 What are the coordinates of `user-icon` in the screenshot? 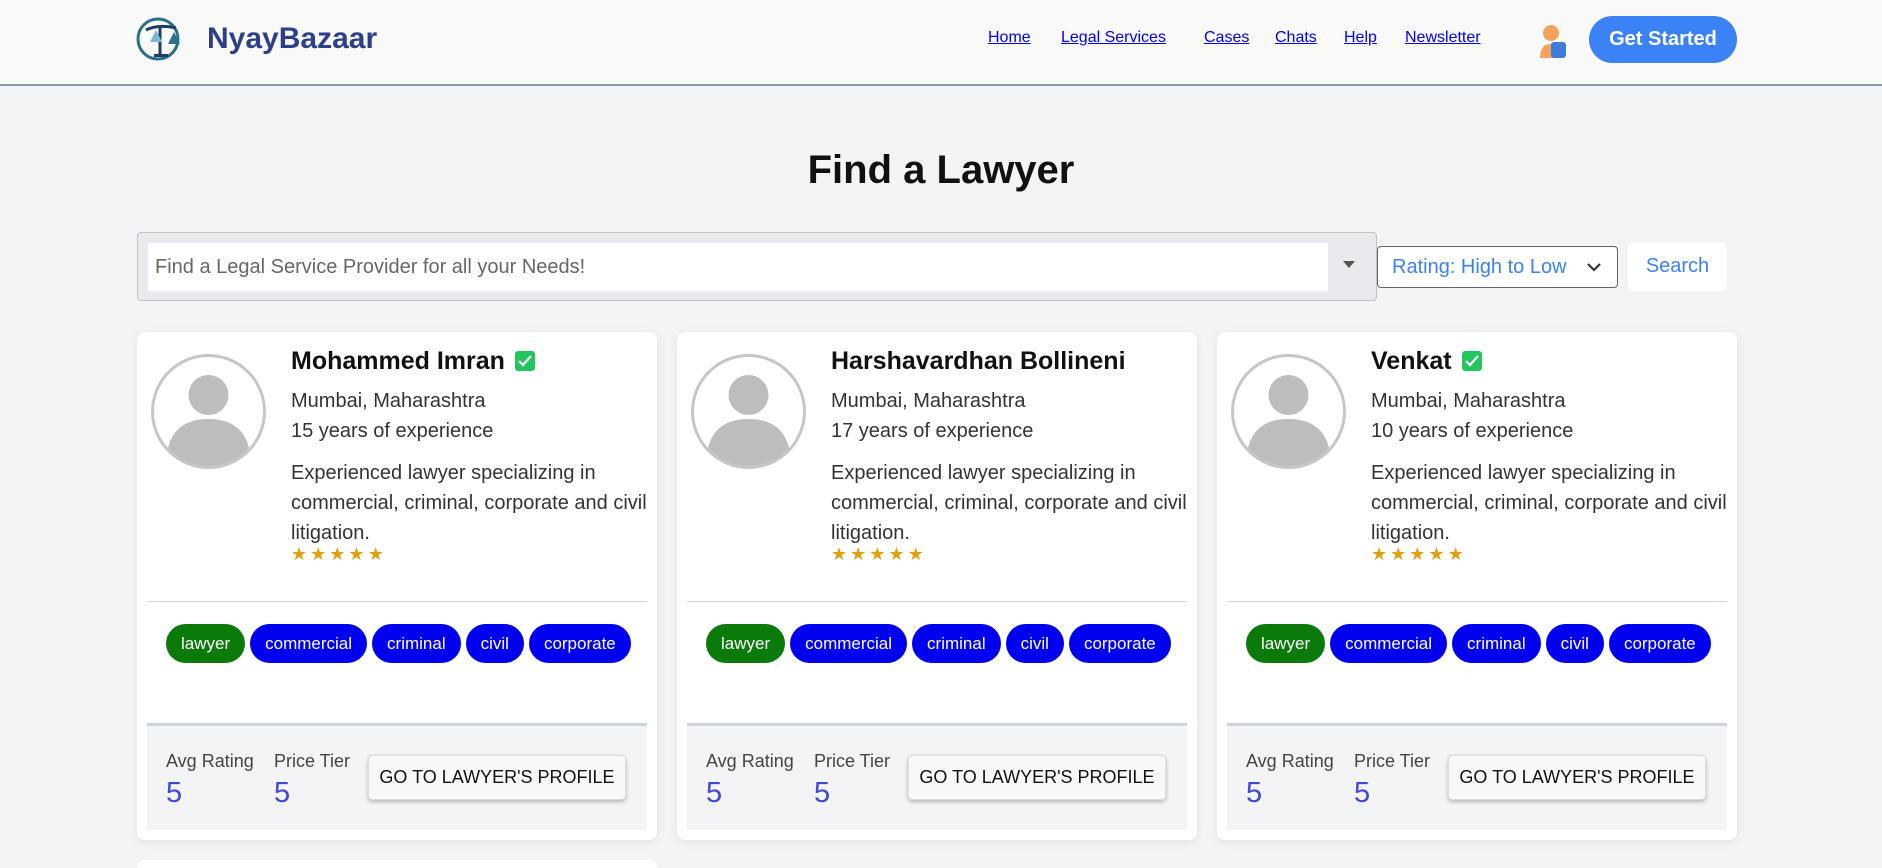 It's located at (1553, 41).